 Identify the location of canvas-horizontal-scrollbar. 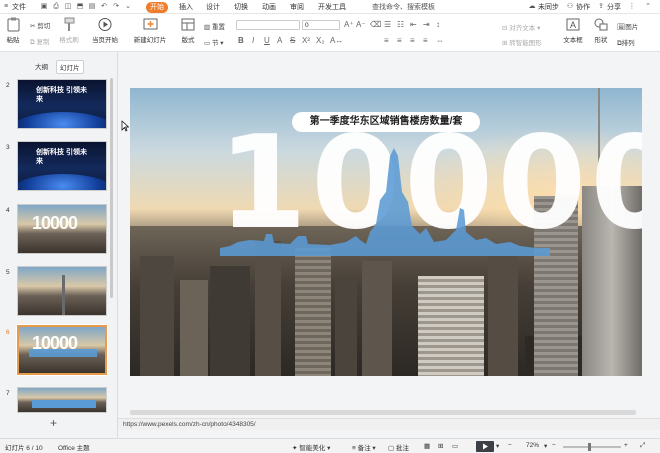
(383, 412).